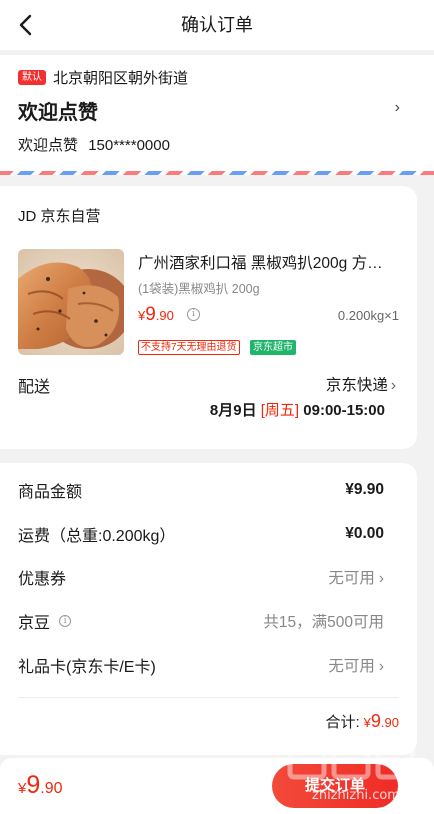 The width and height of the screenshot is (434, 814). I want to click on page-title: 确认订单, so click(217, 25).